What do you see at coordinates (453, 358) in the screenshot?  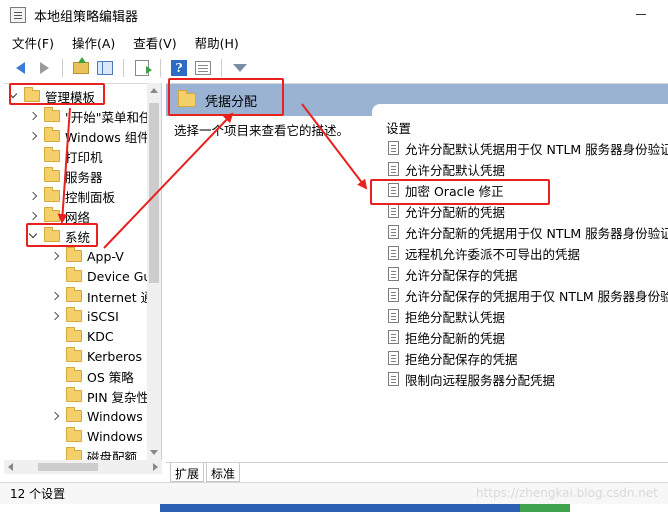 I see `setting-row: 拒绝分配保存的凭据` at bounding box center [453, 358].